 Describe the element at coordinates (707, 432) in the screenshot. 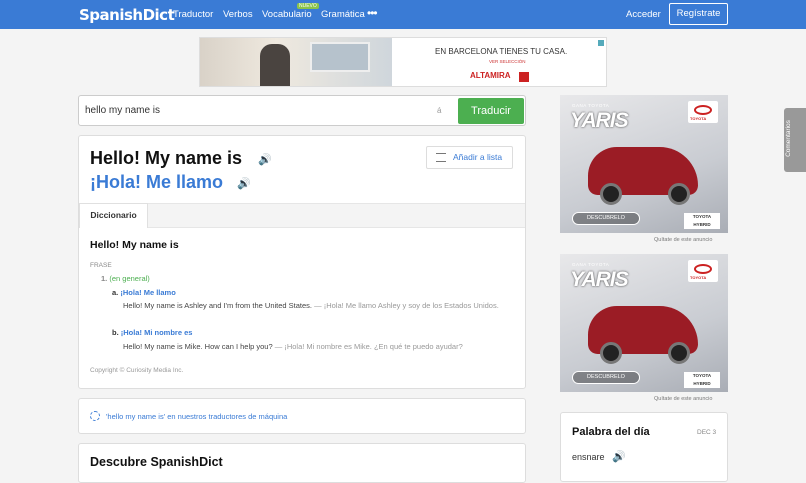

I see `wotd-date: DEC 3` at that location.